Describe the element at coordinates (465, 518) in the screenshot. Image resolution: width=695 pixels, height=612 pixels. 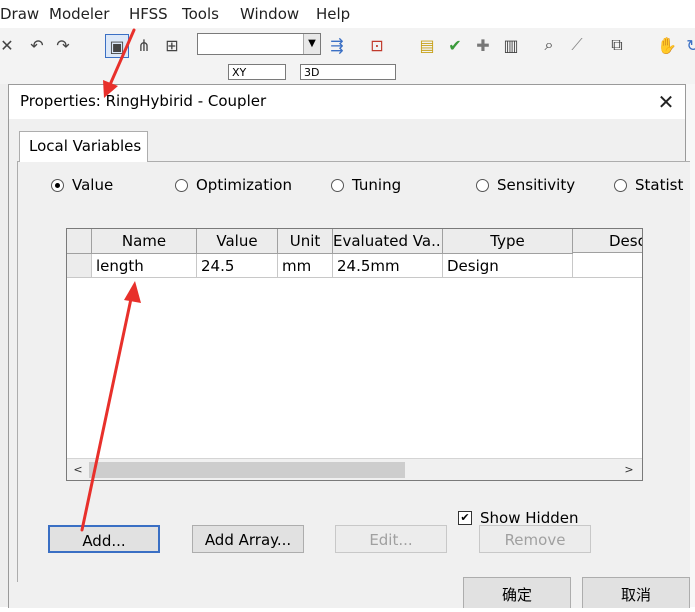
I see `checkbox-checked-icon: ✔` at that location.